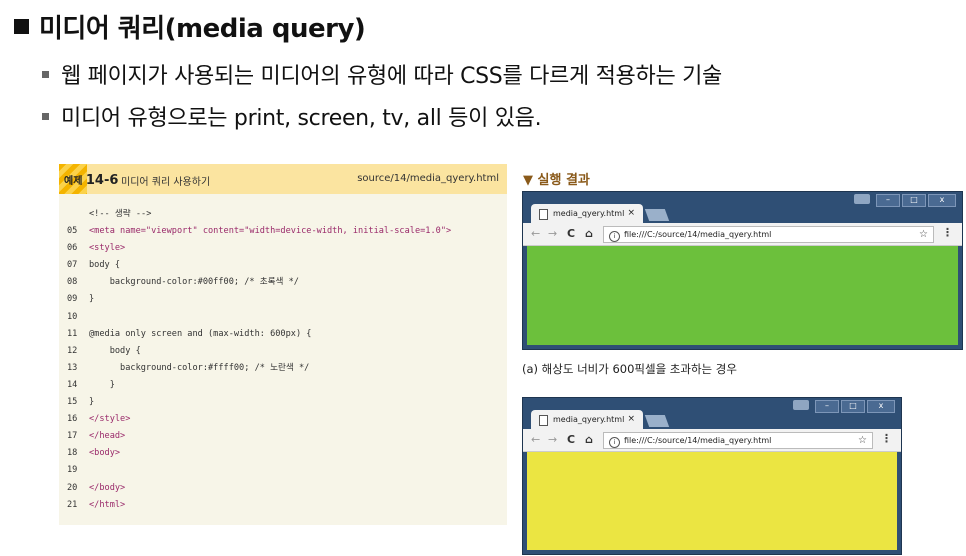 The image size is (966, 556). What do you see at coordinates (120, 214) in the screenshot?
I see `code-text: <!-- 생략 -->` at bounding box center [120, 214].